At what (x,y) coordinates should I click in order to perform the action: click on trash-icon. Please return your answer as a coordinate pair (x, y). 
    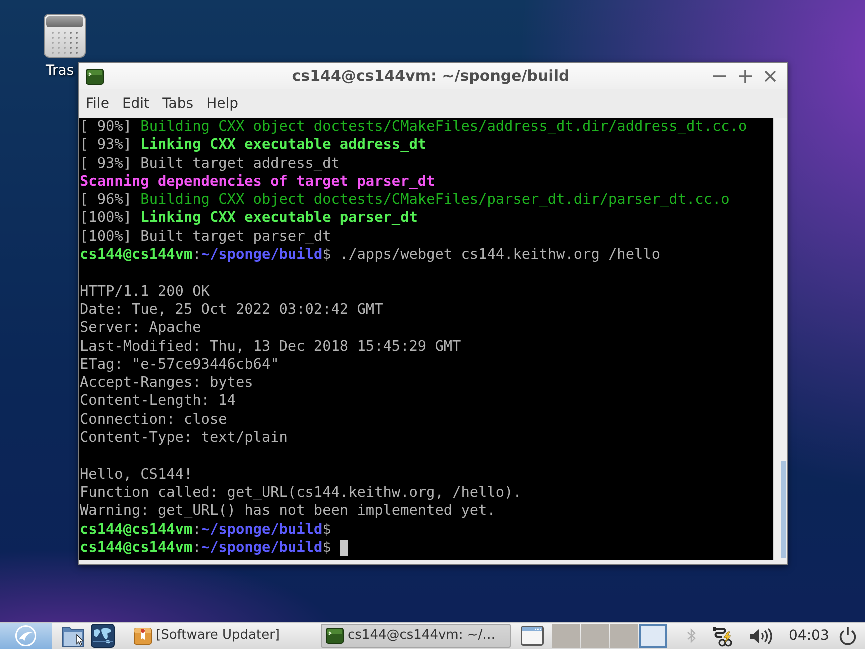
    Looking at the image, I should click on (65, 36).